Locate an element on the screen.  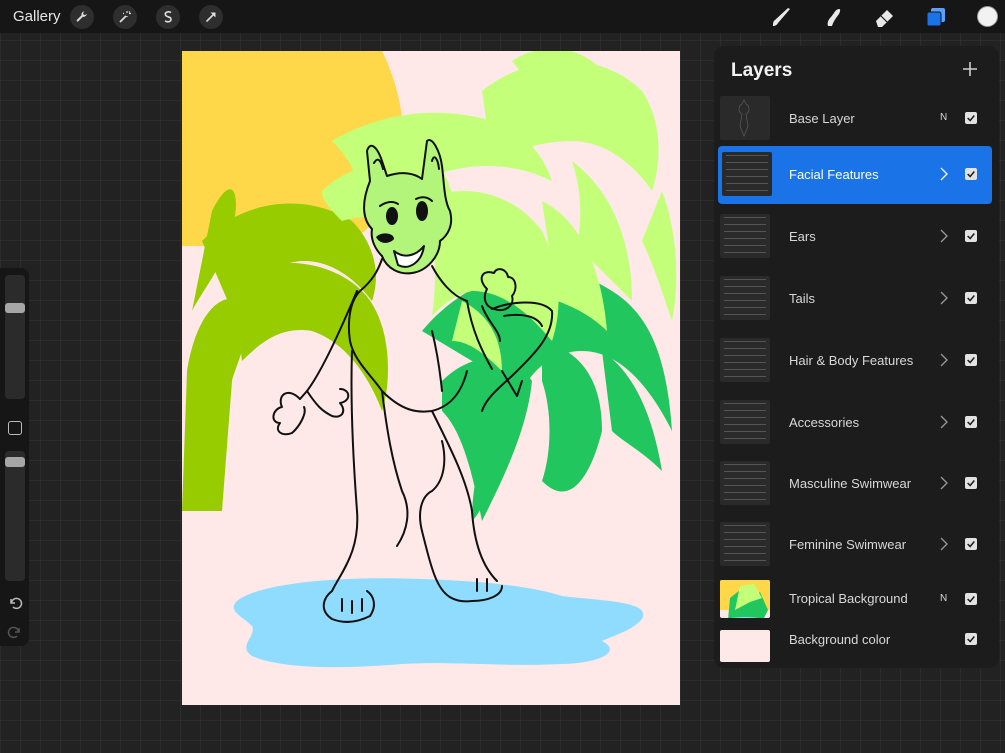
layer-row: Facial Features is located at coordinates (855, 175).